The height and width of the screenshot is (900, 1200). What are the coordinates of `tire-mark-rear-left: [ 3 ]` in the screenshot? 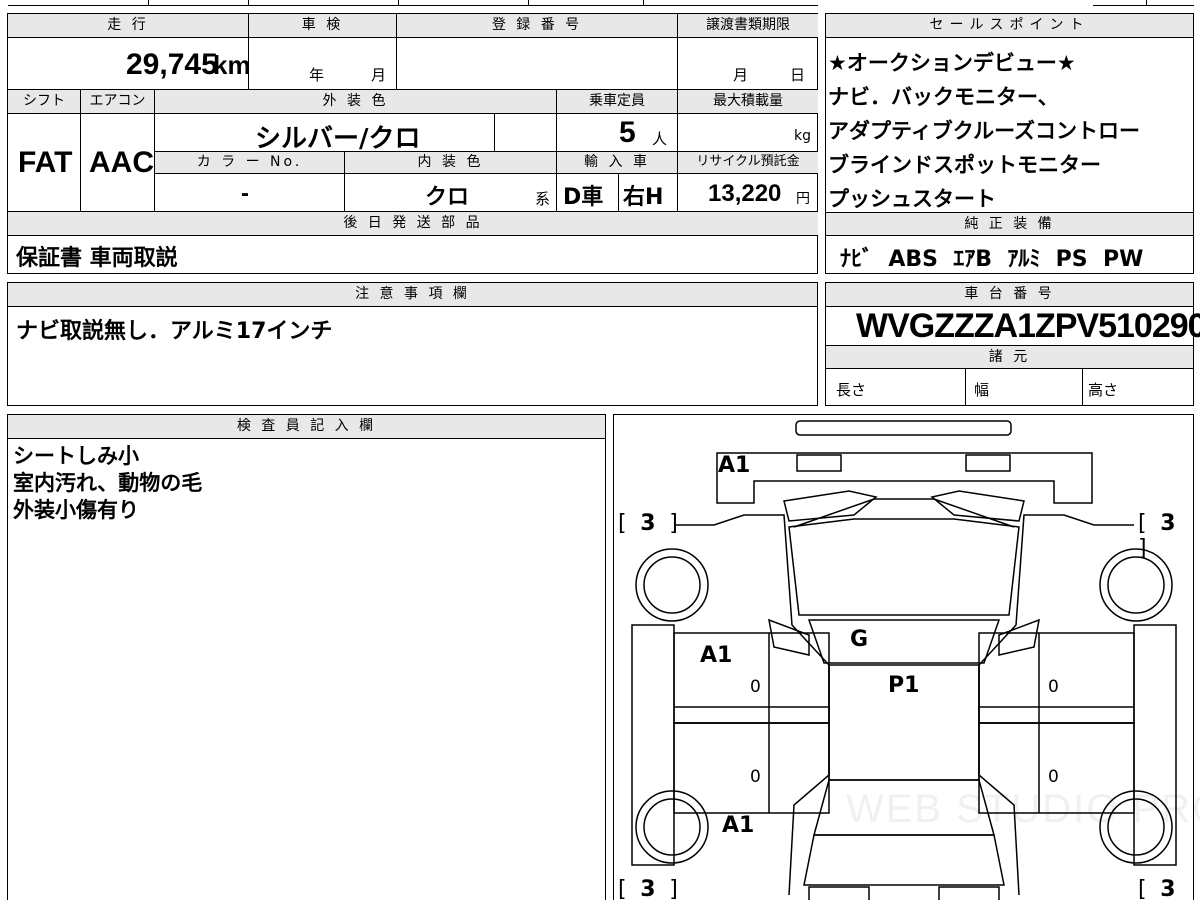 It's located at (648, 888).